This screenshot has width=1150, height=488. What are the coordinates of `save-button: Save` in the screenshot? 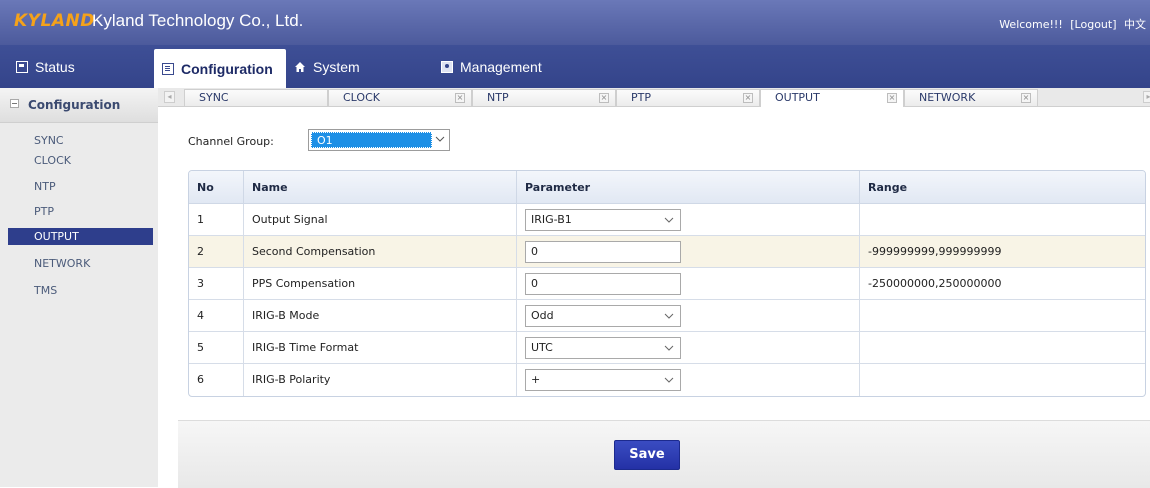 It's located at (647, 455).